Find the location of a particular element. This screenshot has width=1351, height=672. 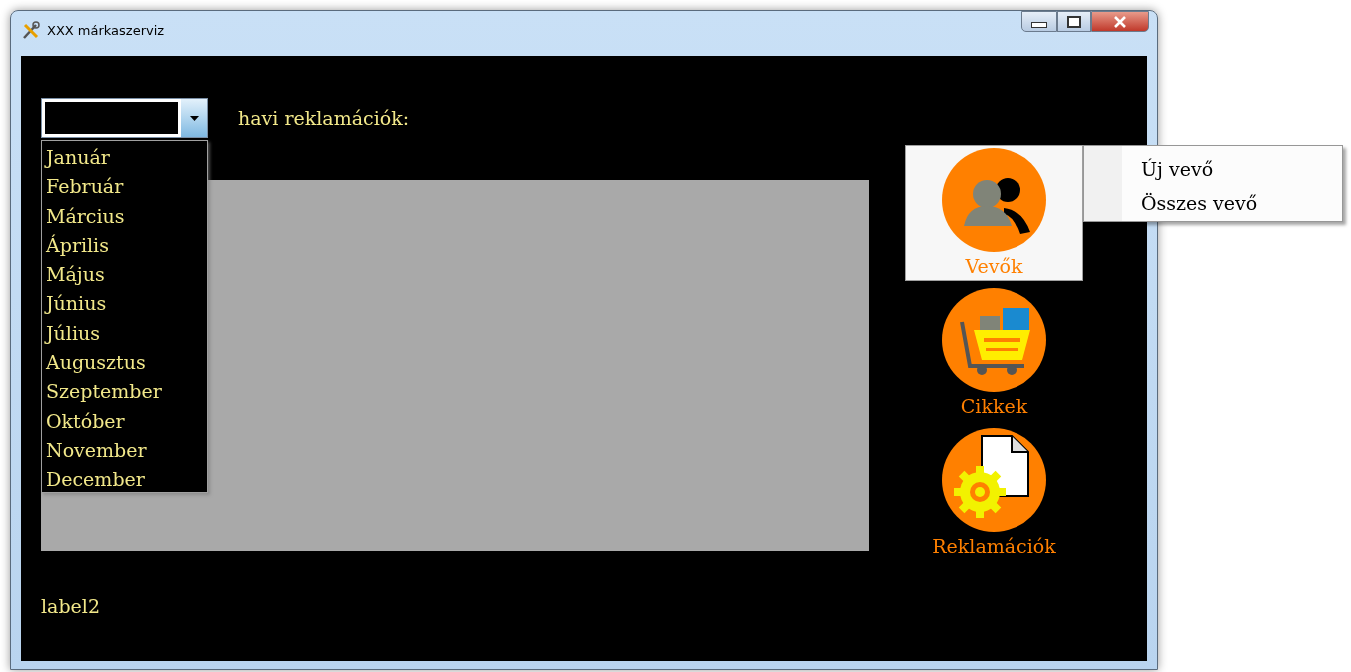

nav-button: Reklamációk is located at coordinates (994, 493).